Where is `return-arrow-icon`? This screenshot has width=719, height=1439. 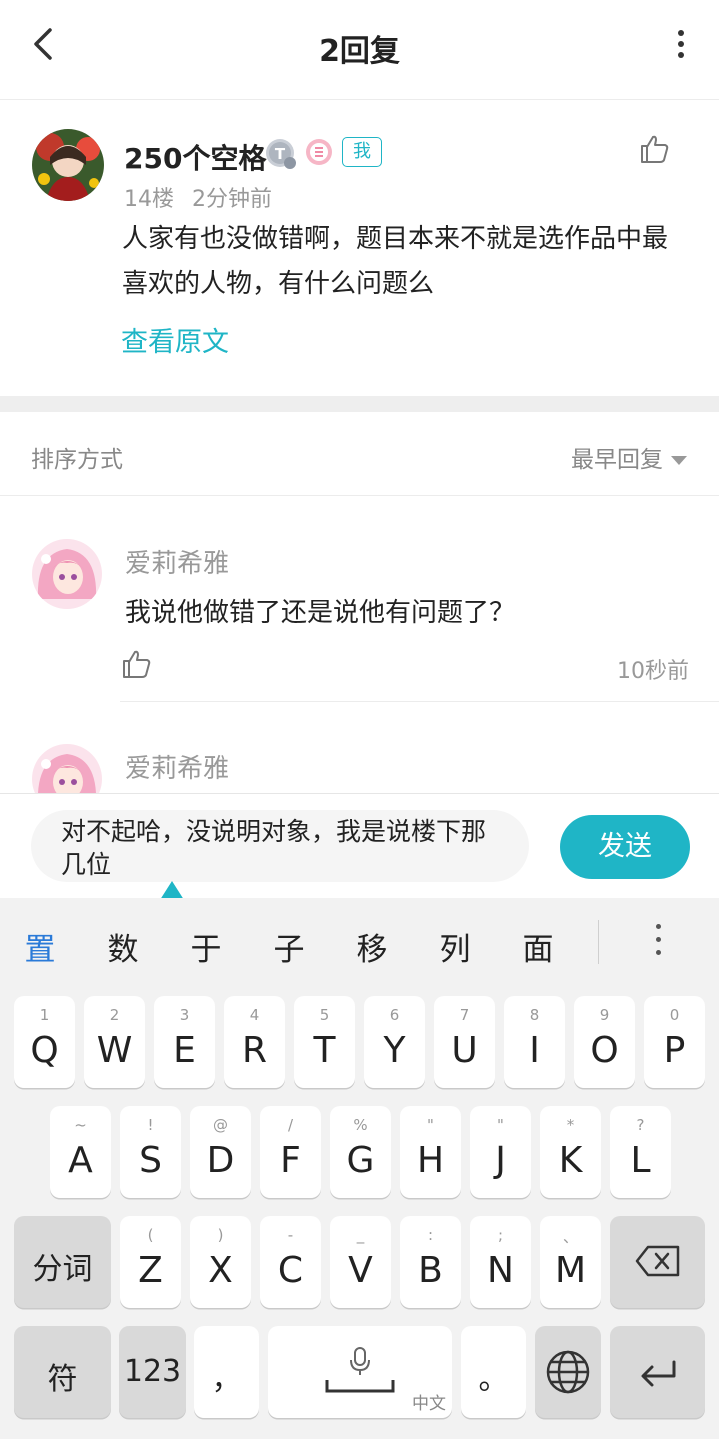 return-arrow-icon is located at coordinates (658, 1373).